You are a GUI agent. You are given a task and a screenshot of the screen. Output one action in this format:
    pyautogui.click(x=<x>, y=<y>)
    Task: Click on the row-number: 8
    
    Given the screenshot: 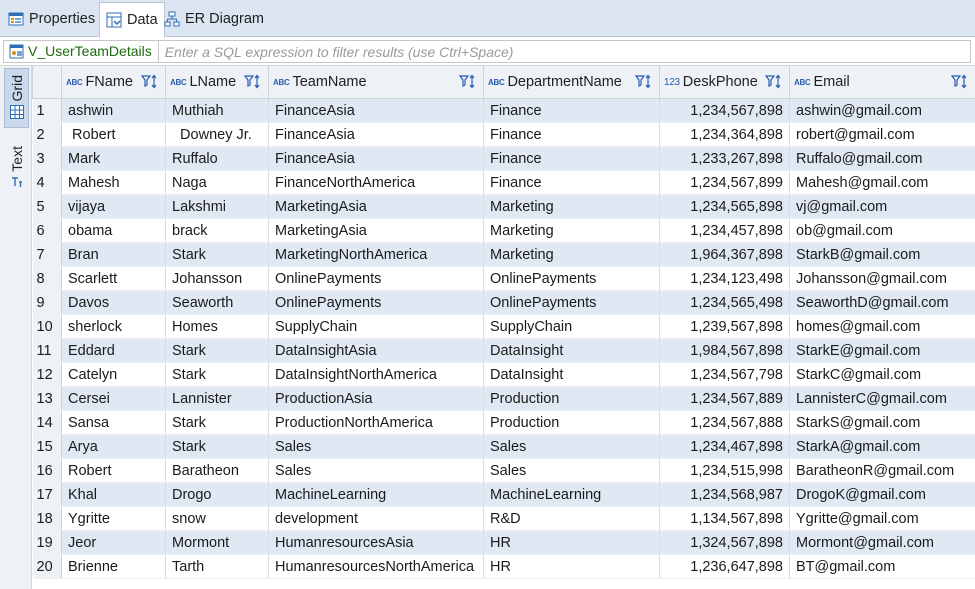 What is the action you would take?
    pyautogui.click(x=47, y=278)
    